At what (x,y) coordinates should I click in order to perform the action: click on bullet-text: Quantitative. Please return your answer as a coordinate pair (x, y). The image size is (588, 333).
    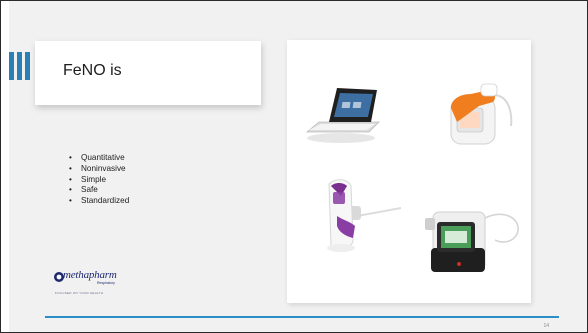
    Looking at the image, I should click on (103, 157).